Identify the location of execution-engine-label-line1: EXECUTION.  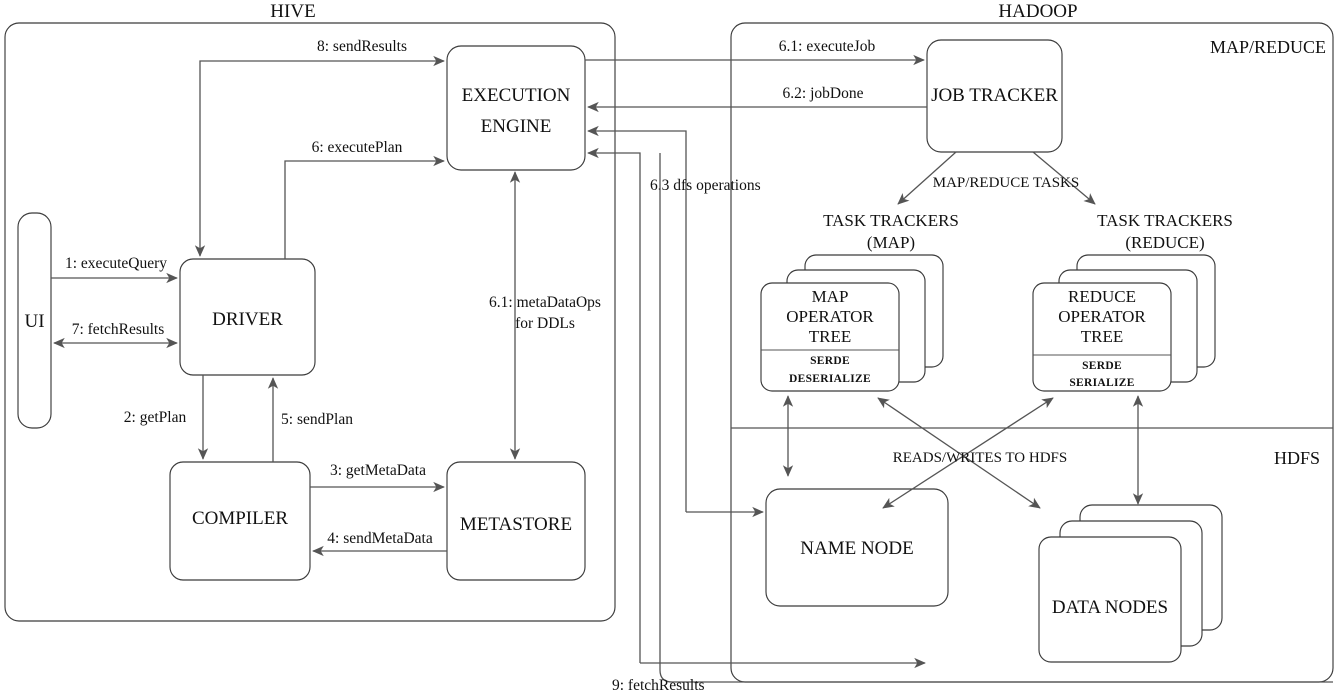
(516, 95).